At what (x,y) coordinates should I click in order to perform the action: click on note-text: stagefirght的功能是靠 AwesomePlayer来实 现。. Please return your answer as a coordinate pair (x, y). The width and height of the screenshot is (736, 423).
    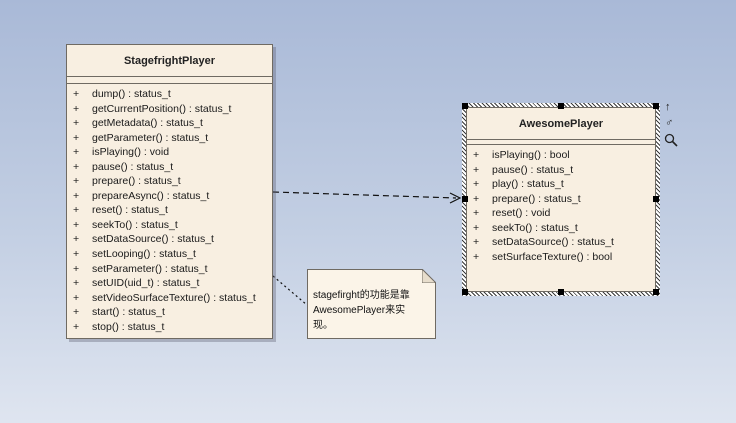
    Looking at the image, I should click on (372, 310).